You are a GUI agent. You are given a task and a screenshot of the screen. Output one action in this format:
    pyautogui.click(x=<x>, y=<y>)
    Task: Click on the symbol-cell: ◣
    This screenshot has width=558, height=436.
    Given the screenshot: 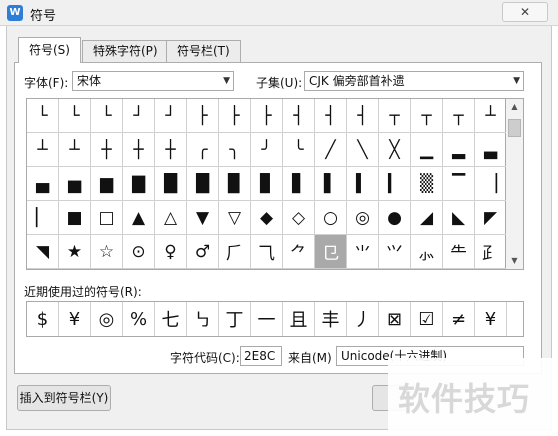 What is the action you would take?
    pyautogui.click(x=459, y=218)
    